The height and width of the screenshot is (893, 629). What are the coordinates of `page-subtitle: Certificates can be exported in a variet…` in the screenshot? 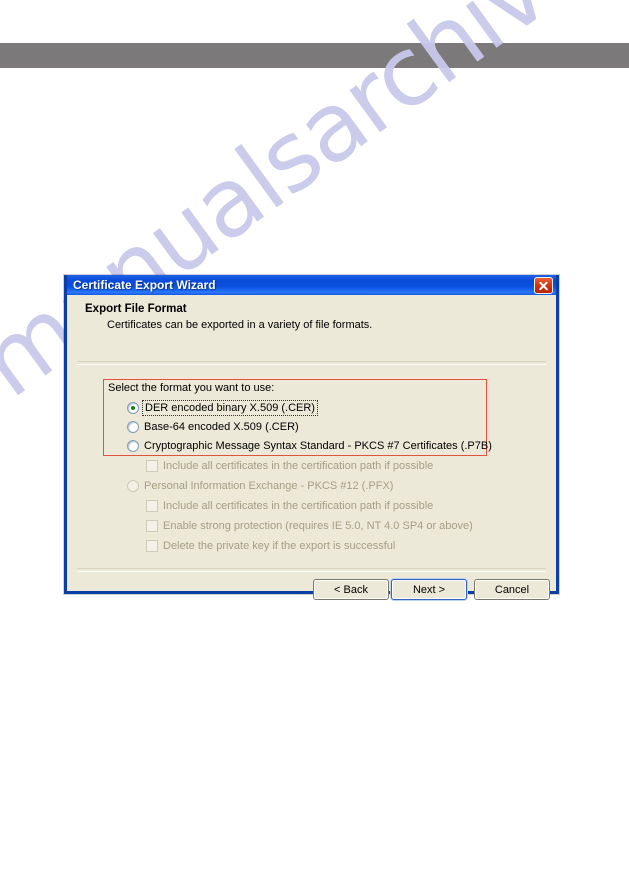 It's located at (240, 325).